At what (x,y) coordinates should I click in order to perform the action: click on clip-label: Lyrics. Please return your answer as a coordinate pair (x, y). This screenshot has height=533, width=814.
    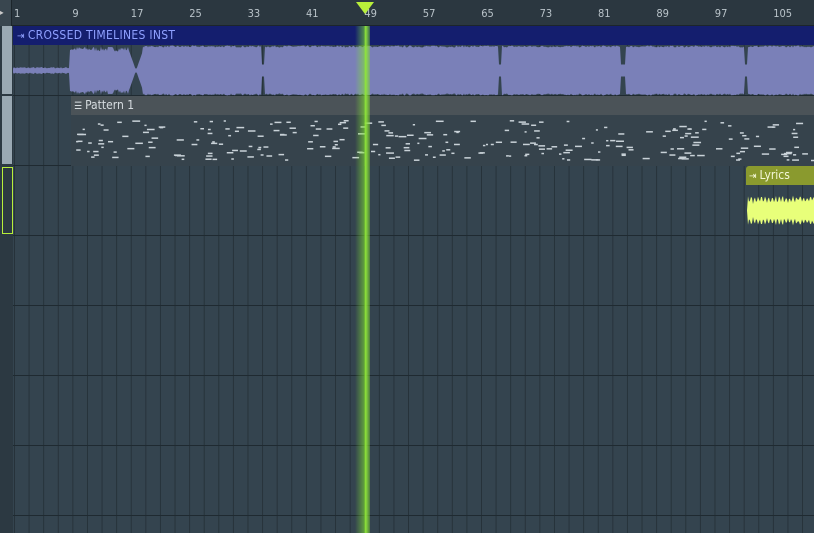
    Looking at the image, I should click on (774, 175).